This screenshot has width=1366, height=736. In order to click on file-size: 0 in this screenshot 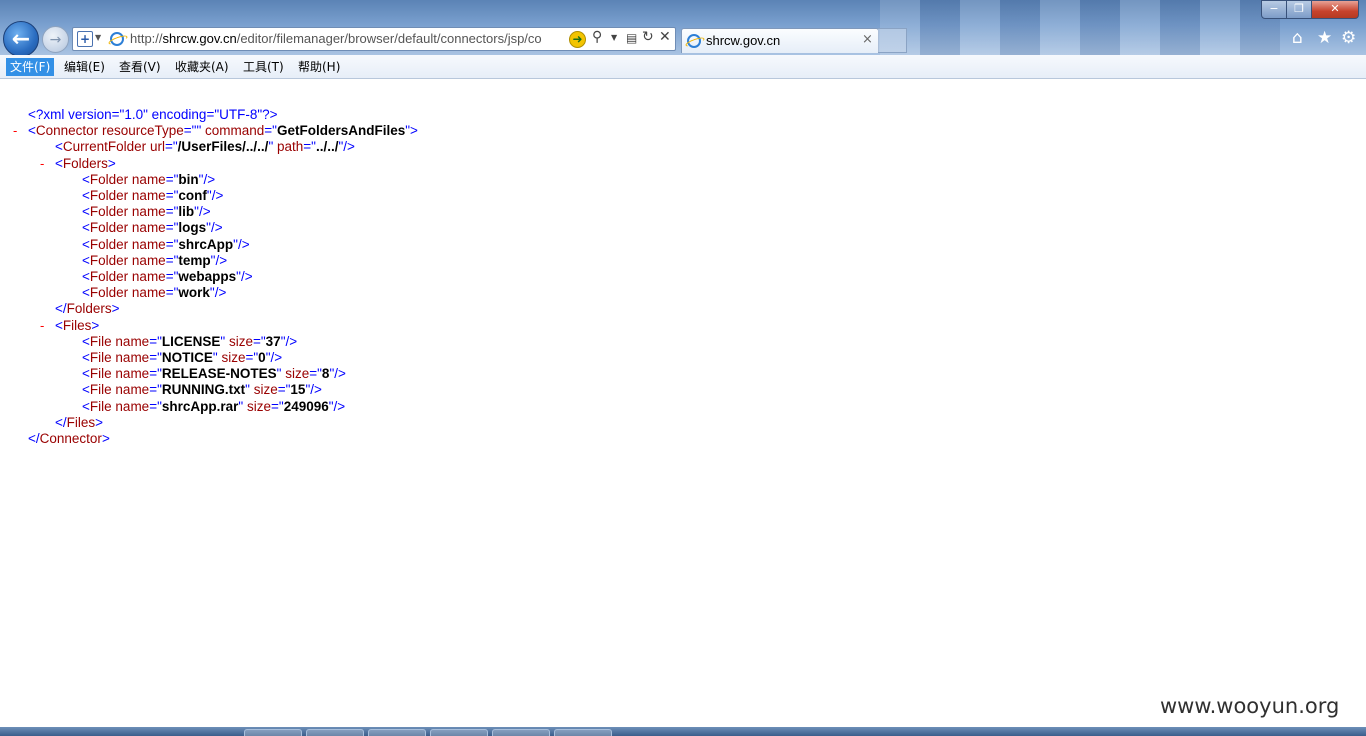, I will do `click(262, 357)`.